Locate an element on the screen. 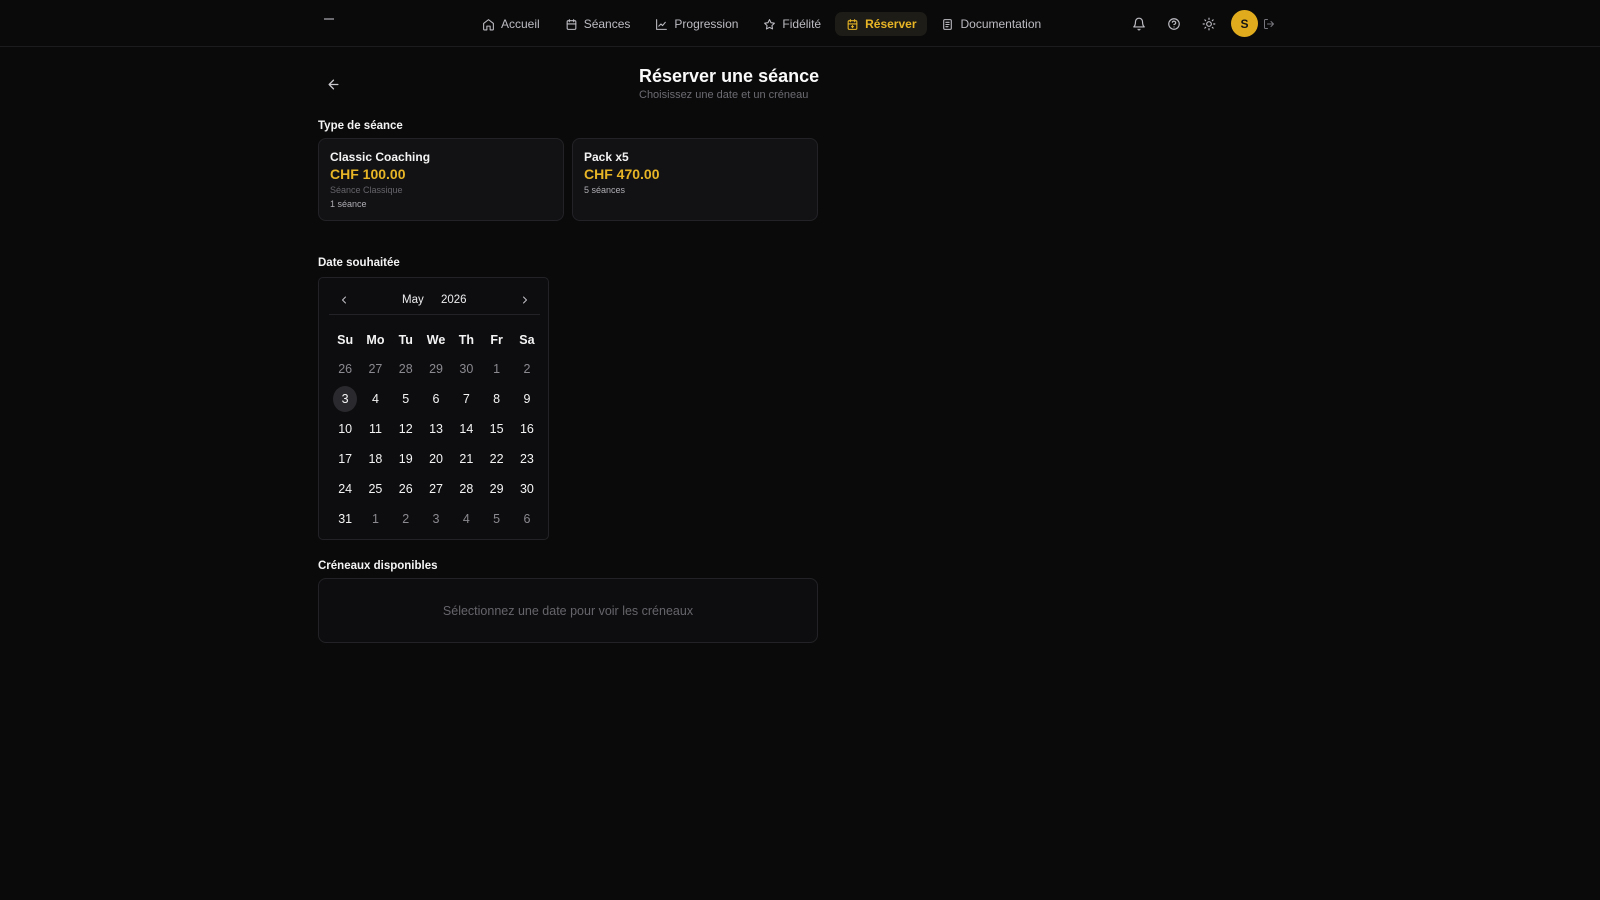 The height and width of the screenshot is (900, 1600). session-option-pack: Pack x5 CHF 470.00 5 séances is located at coordinates (695, 179).